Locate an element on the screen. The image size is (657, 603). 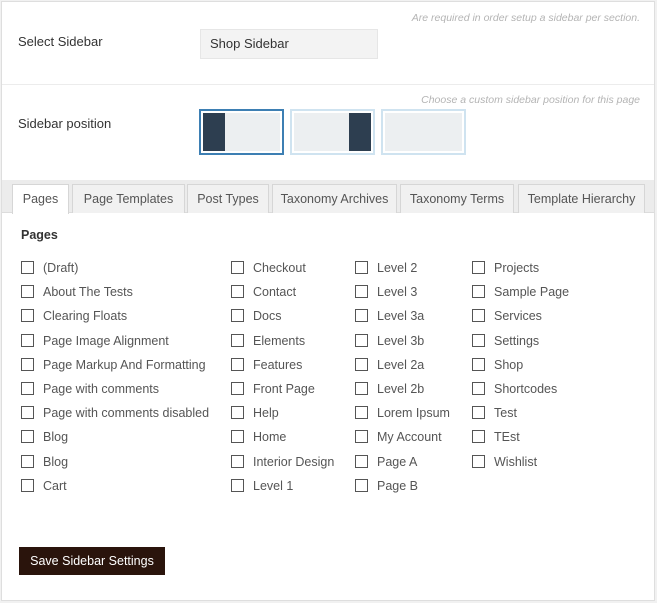
tab-taxonomy-terms: Taxonomy Terms is located at coordinates (457, 198).